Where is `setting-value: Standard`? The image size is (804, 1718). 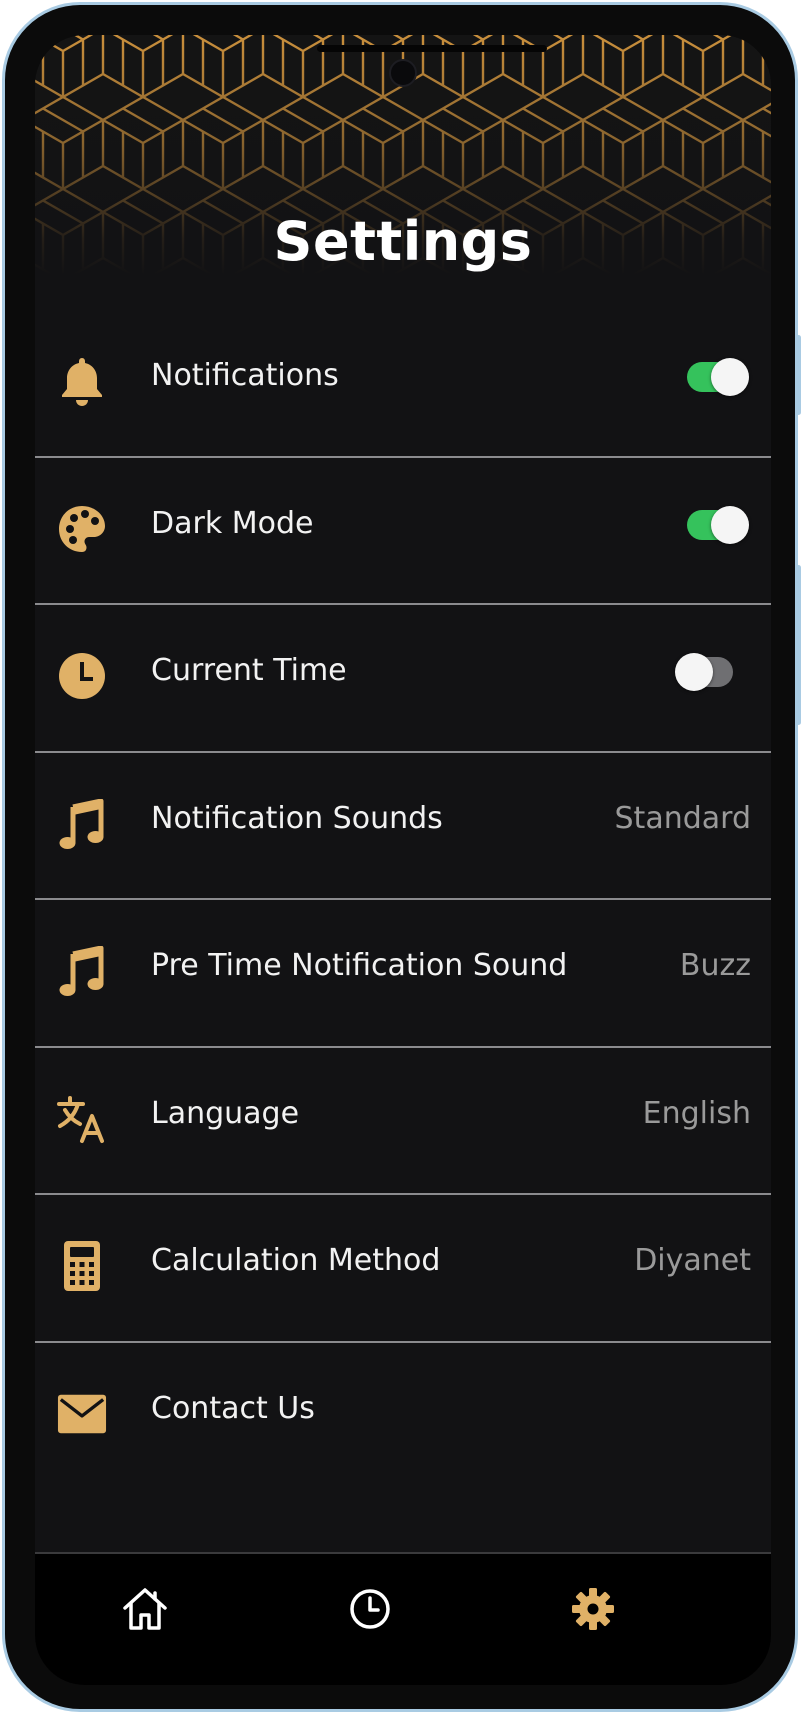 setting-value: Standard is located at coordinates (682, 818).